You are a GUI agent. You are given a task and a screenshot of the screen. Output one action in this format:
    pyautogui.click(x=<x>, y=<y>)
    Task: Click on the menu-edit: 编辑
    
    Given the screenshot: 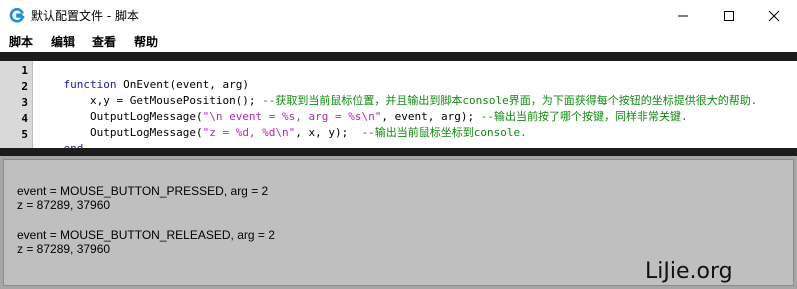 What is the action you would take?
    pyautogui.click(x=63, y=42)
    